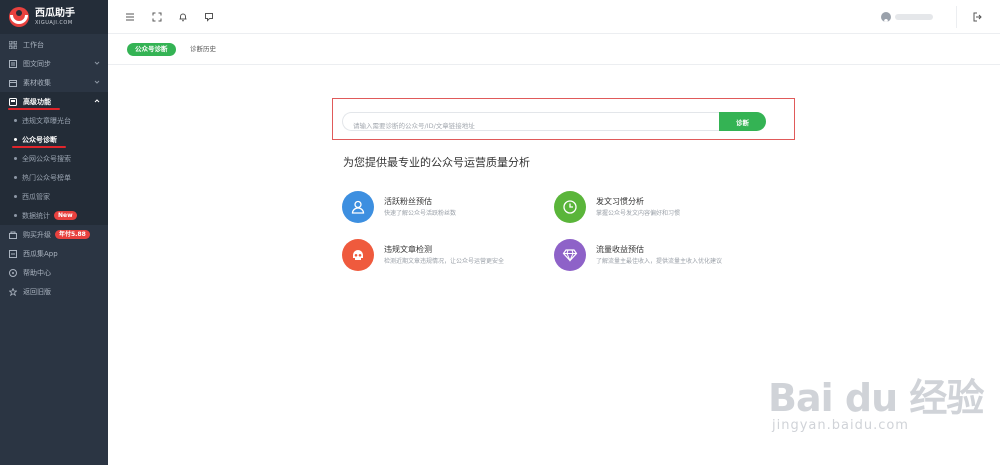 This screenshot has height=465, width=1000. I want to click on logout-icon, so click(977, 17).